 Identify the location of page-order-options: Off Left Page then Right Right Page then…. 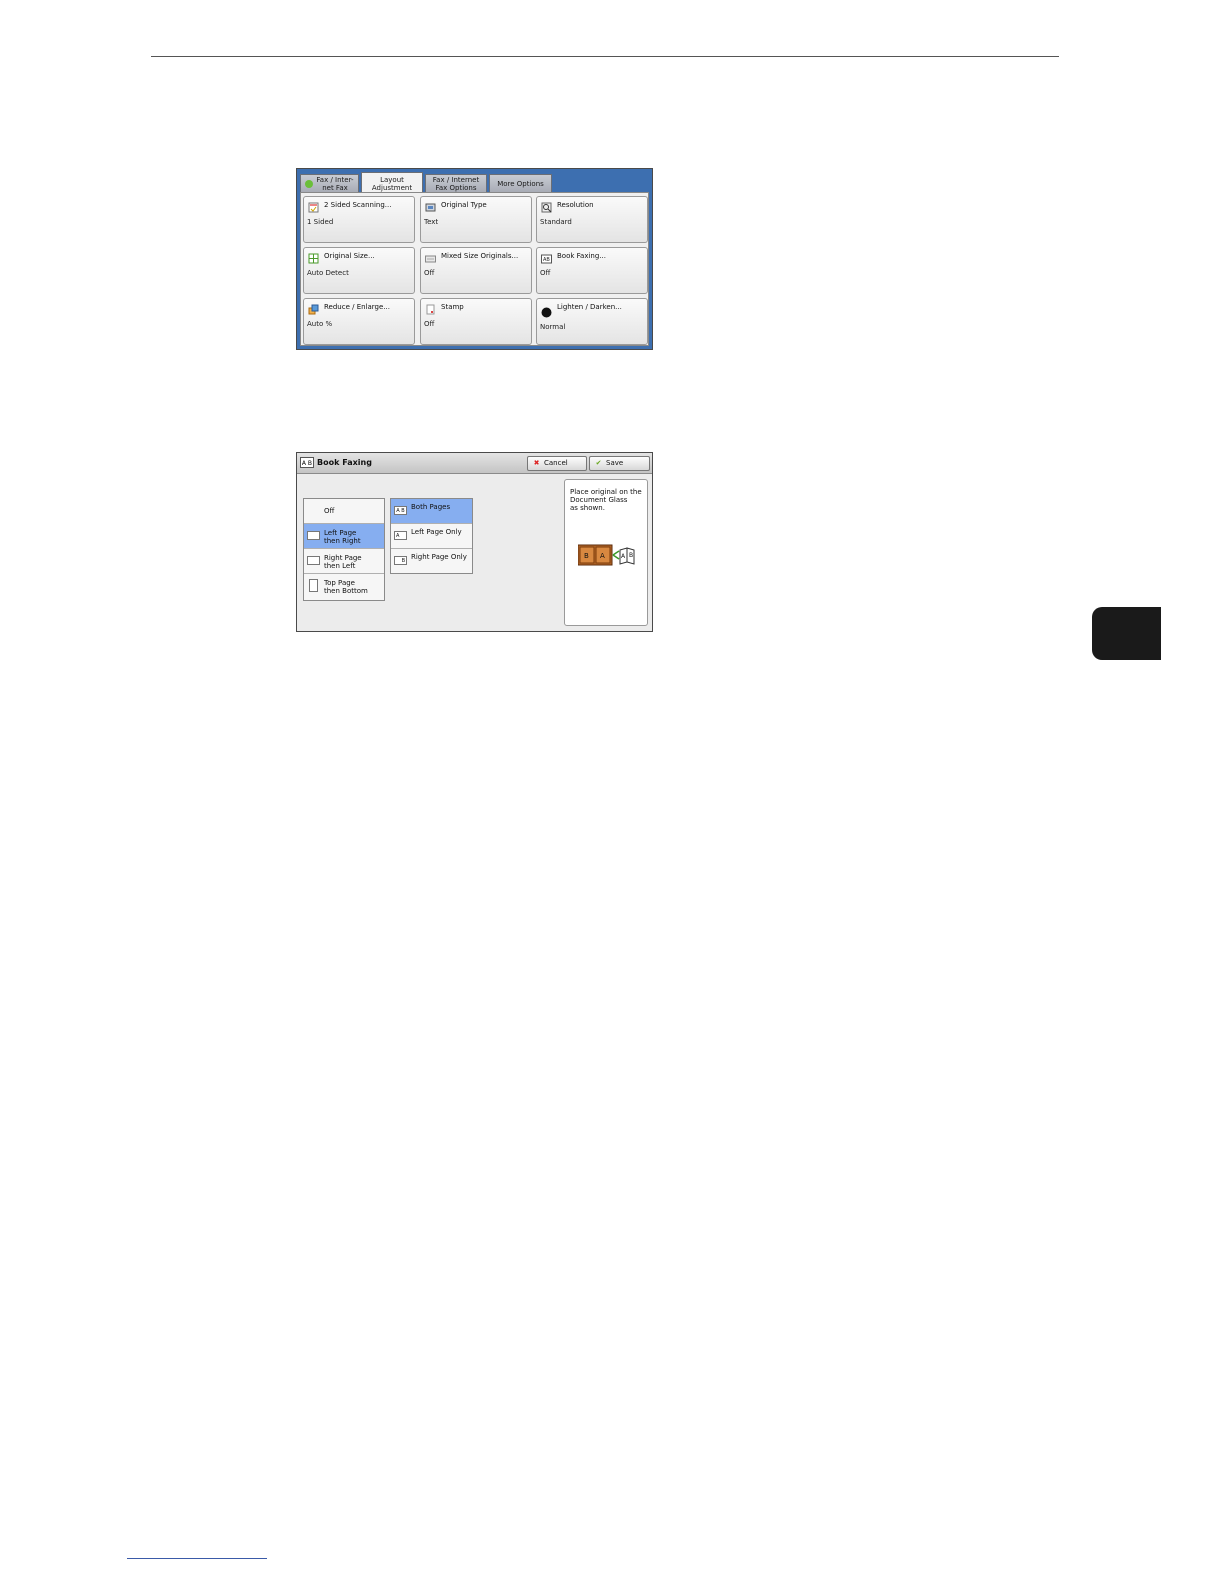
(344, 549).